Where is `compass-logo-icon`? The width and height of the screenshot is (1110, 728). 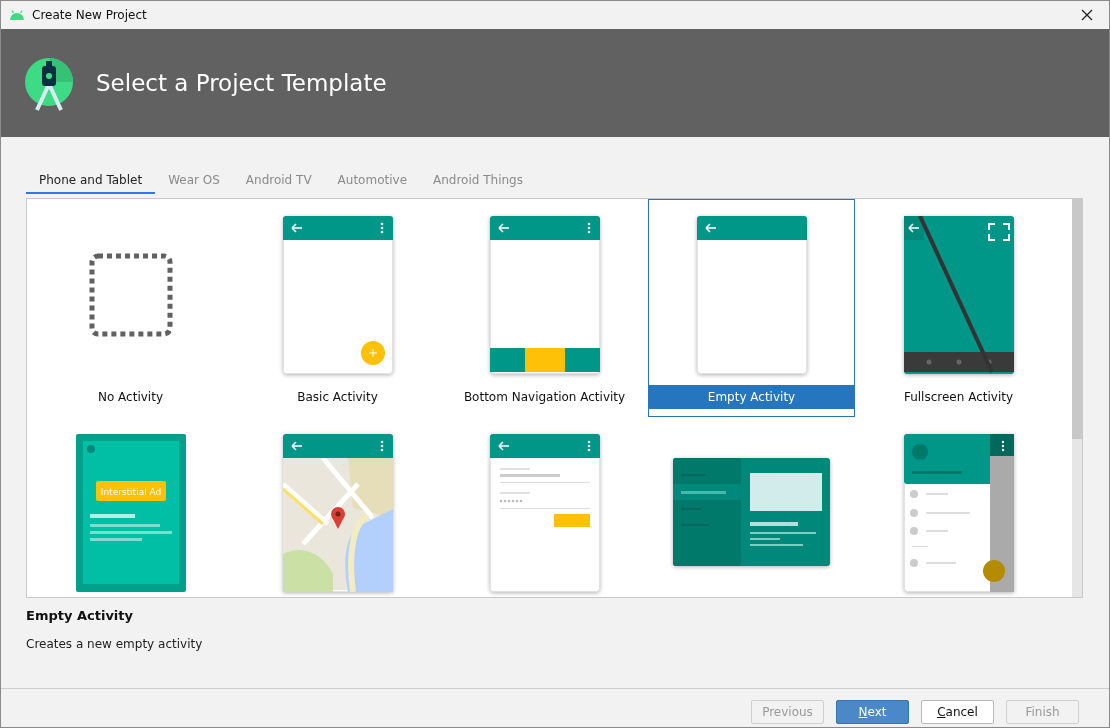
compass-logo-icon is located at coordinates (50, 85).